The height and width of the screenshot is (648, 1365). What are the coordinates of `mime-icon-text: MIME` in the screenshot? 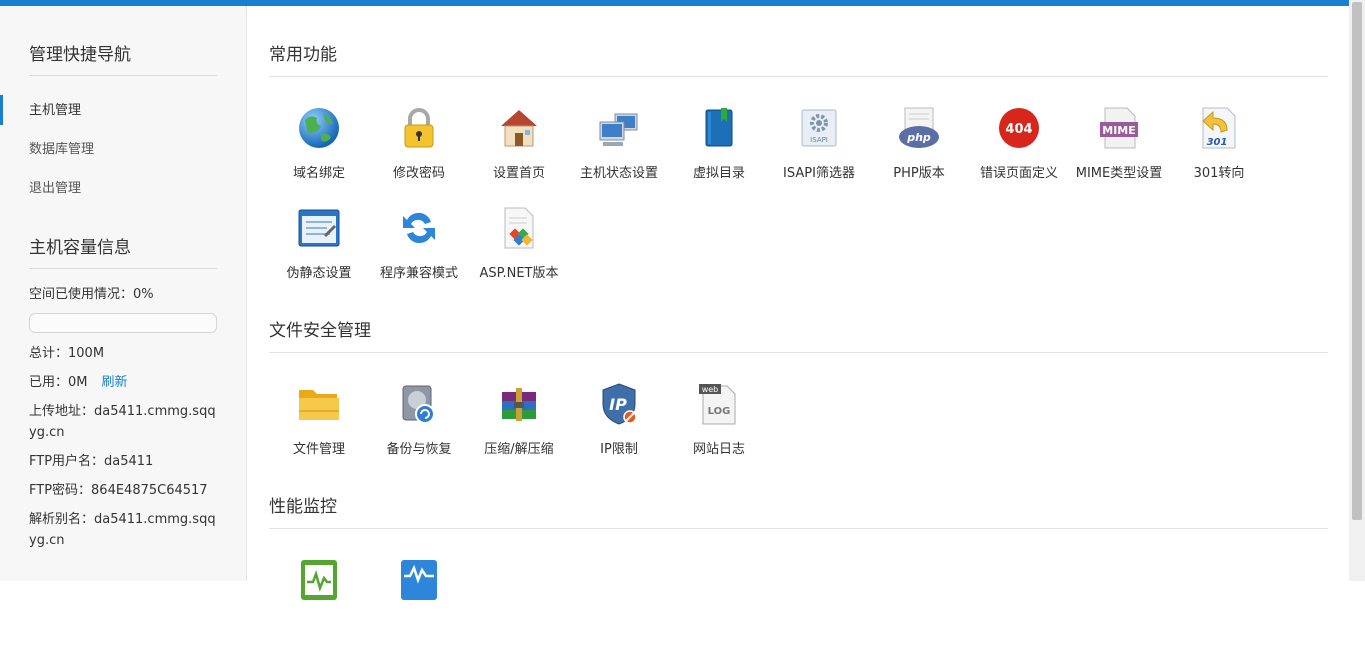 It's located at (1119, 130).